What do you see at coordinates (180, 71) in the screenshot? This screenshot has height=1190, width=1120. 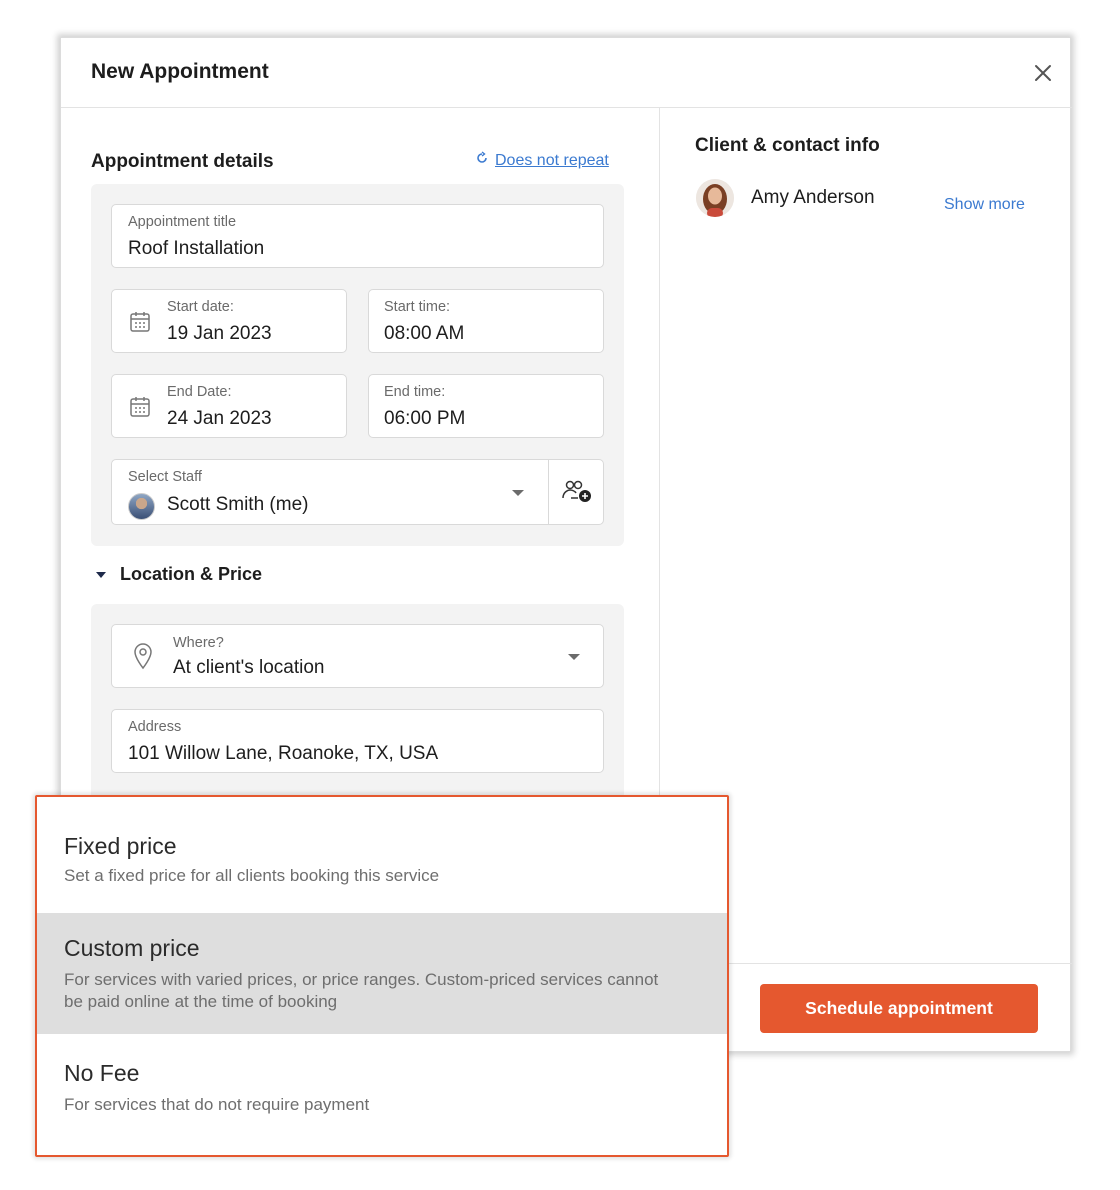 I see `modal-title: New Appointment` at bounding box center [180, 71].